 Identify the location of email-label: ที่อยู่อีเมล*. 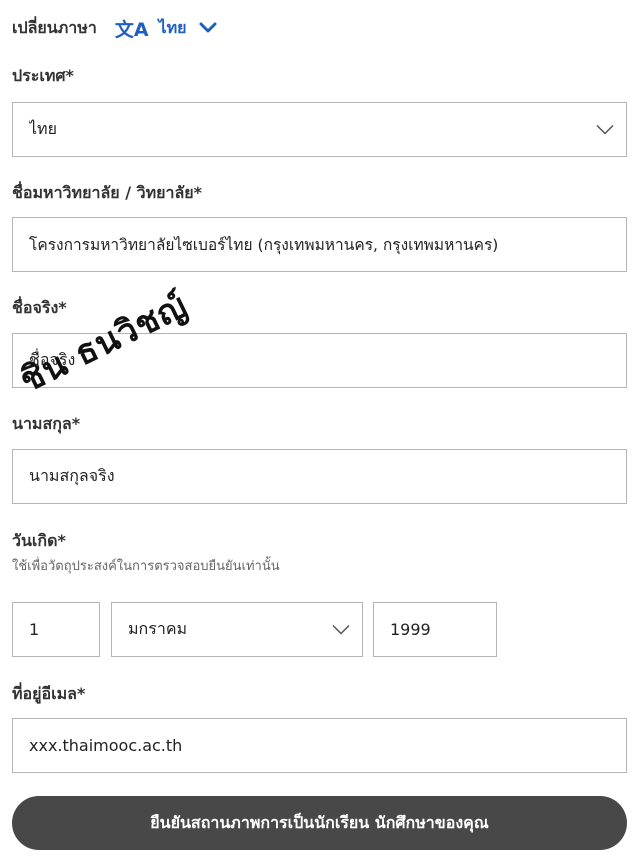
(49, 693).